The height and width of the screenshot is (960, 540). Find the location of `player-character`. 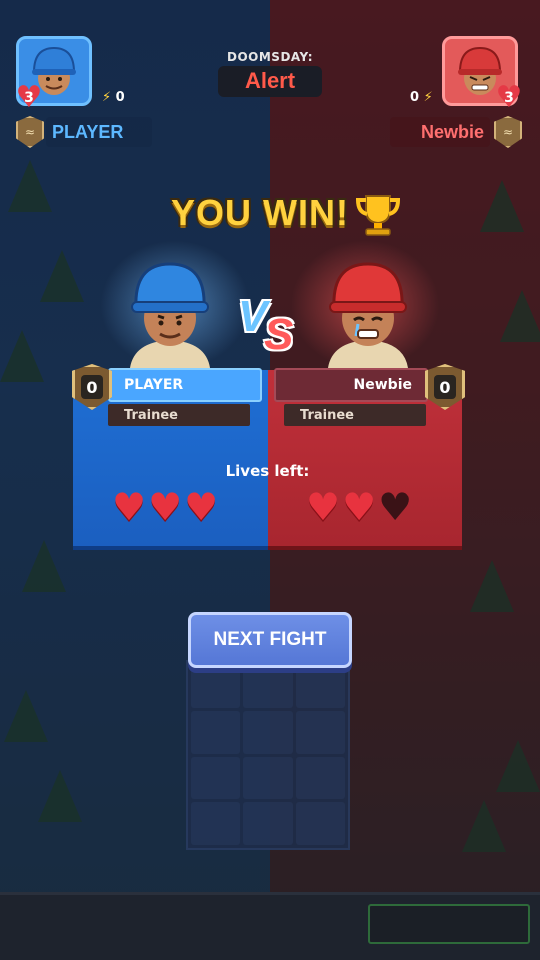

player-character is located at coordinates (170, 315).